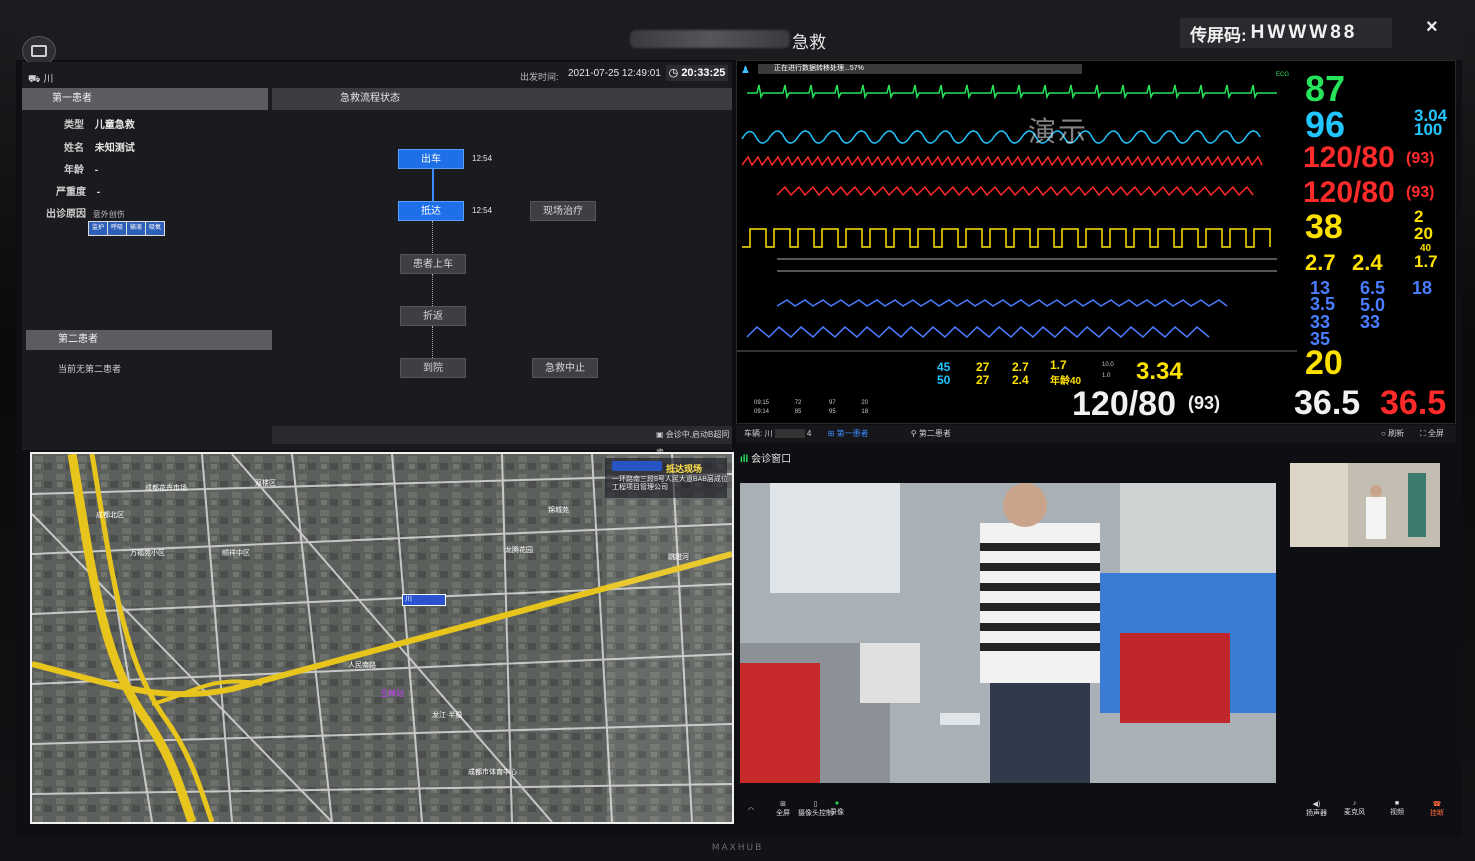  I want to click on camera-control-button: ▯ 摄像头控制, so click(815, 809).